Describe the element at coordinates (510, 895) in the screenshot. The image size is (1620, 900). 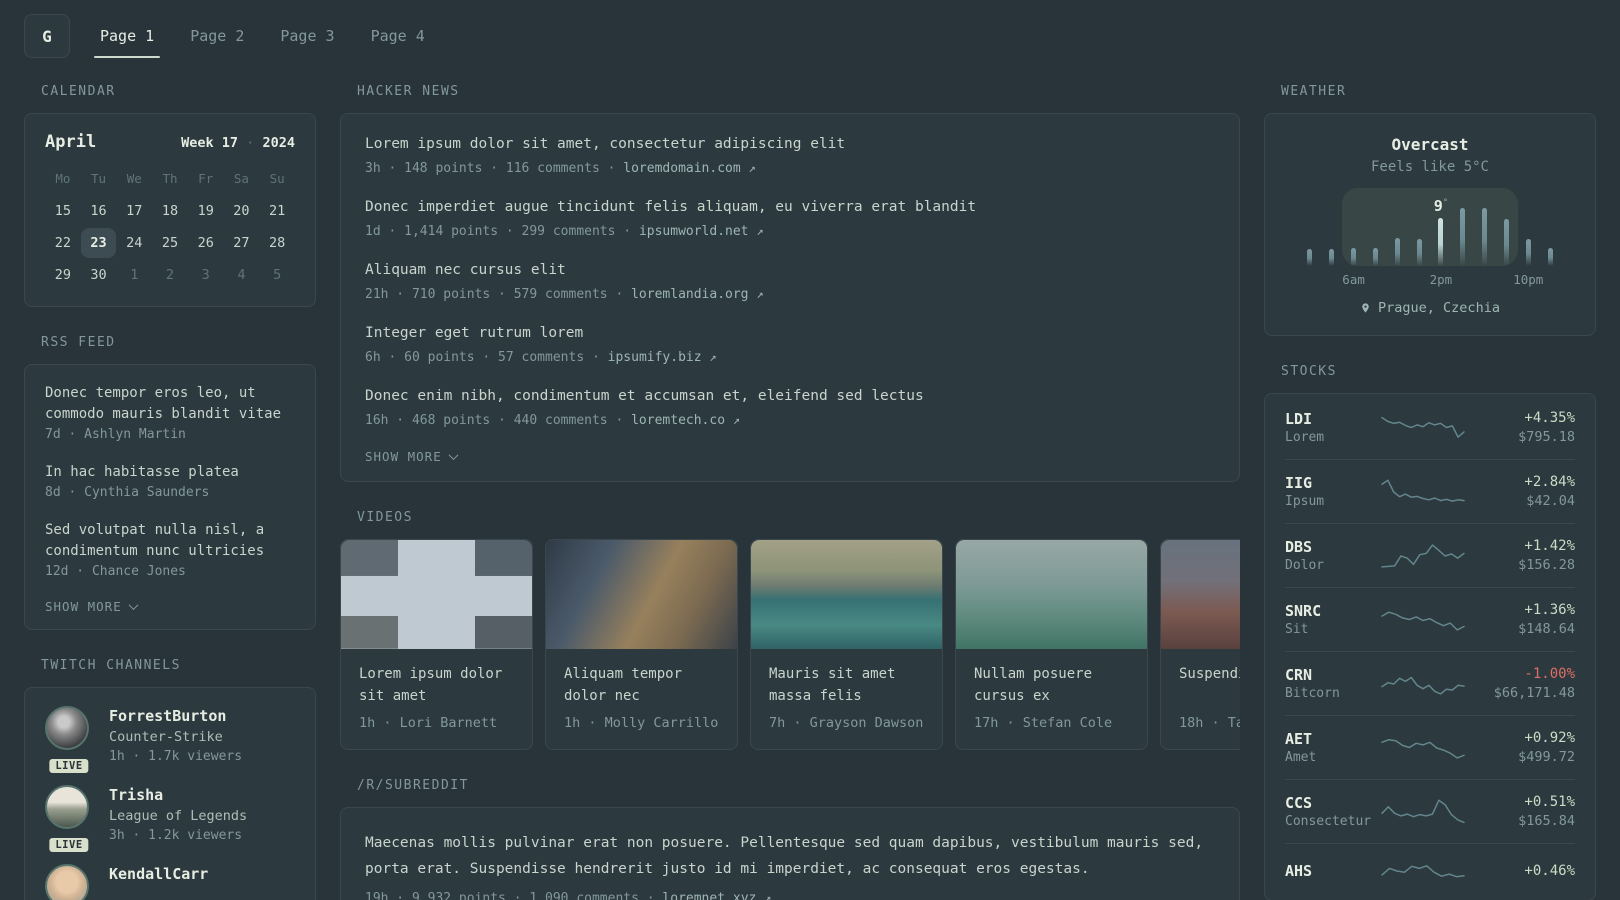
I see `subreddit-meta-text: 19h · 9,932 points · 1,090 comments ·` at that location.